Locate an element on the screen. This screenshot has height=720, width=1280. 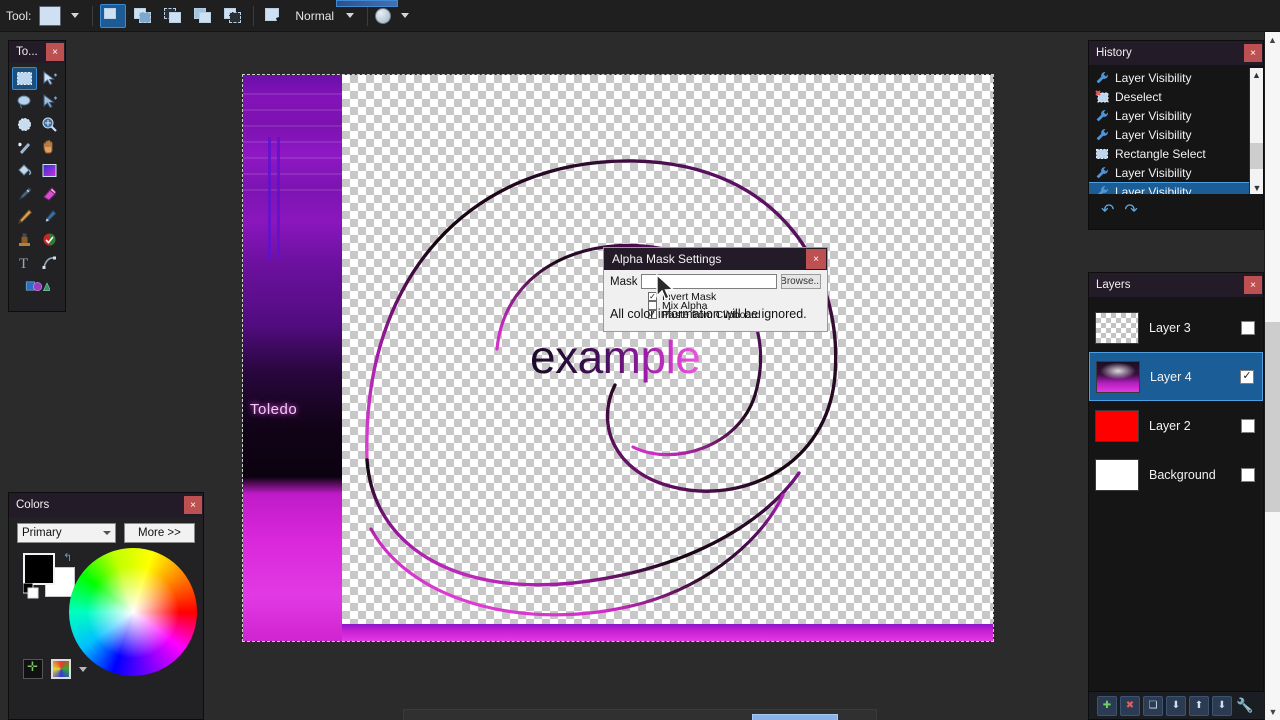
primary-color-swatch is located at coordinates (39, 569).